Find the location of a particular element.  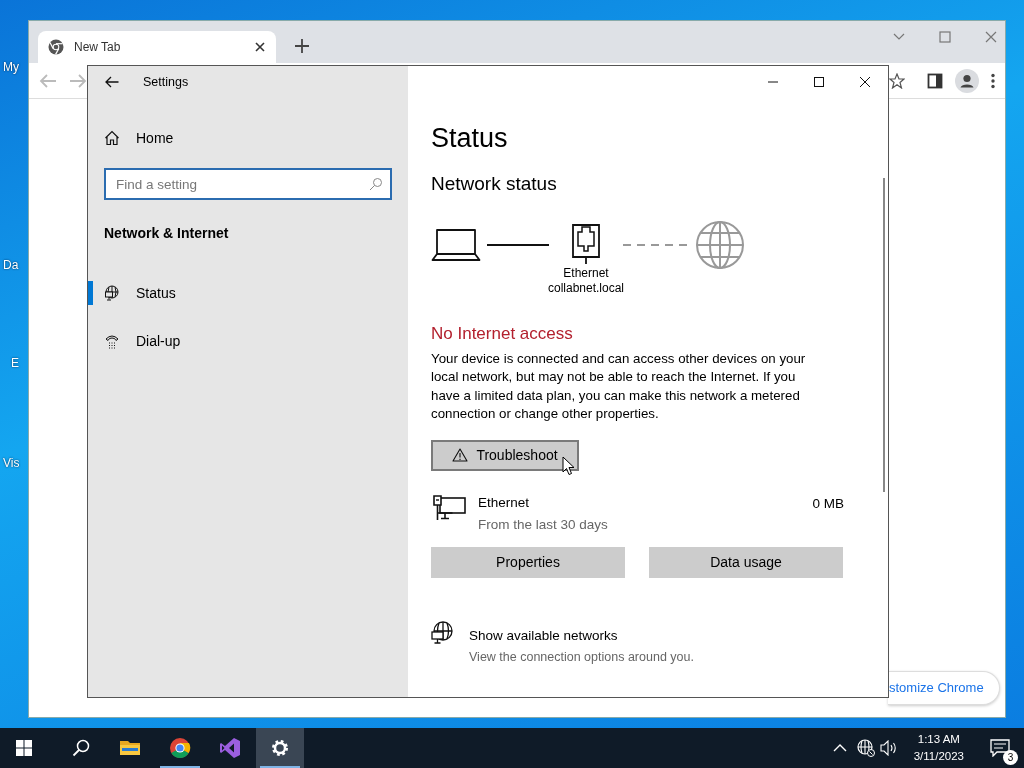

chevron-down-icon is located at coordinates (899, 37).